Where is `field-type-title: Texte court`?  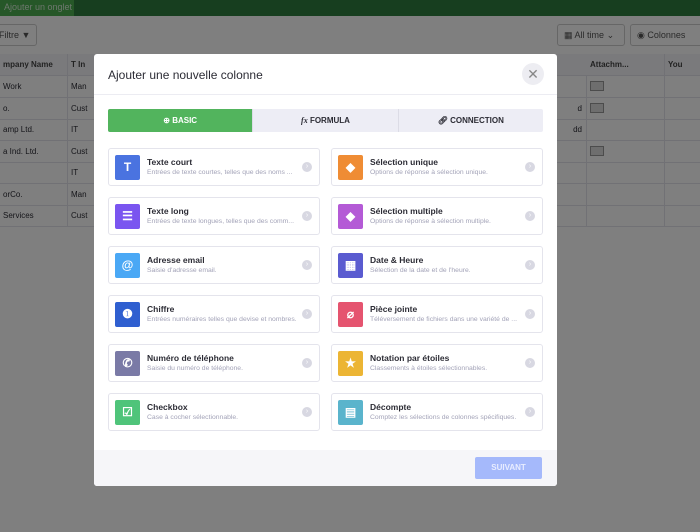
field-type-title: Texte court is located at coordinates (170, 162).